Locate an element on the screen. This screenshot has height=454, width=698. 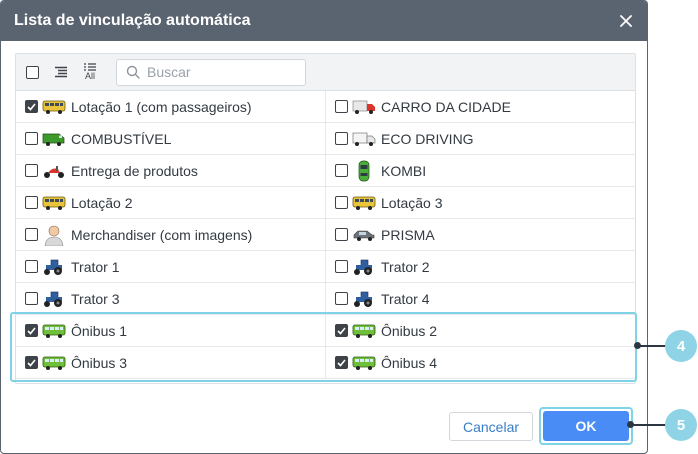
unit-list-item: Entrega de produtos is located at coordinates (171, 171).